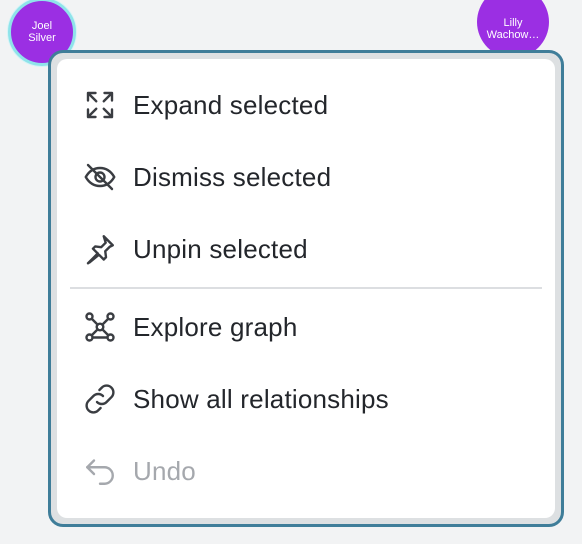  Describe the element at coordinates (100, 471) in the screenshot. I see `undo-icon` at that location.